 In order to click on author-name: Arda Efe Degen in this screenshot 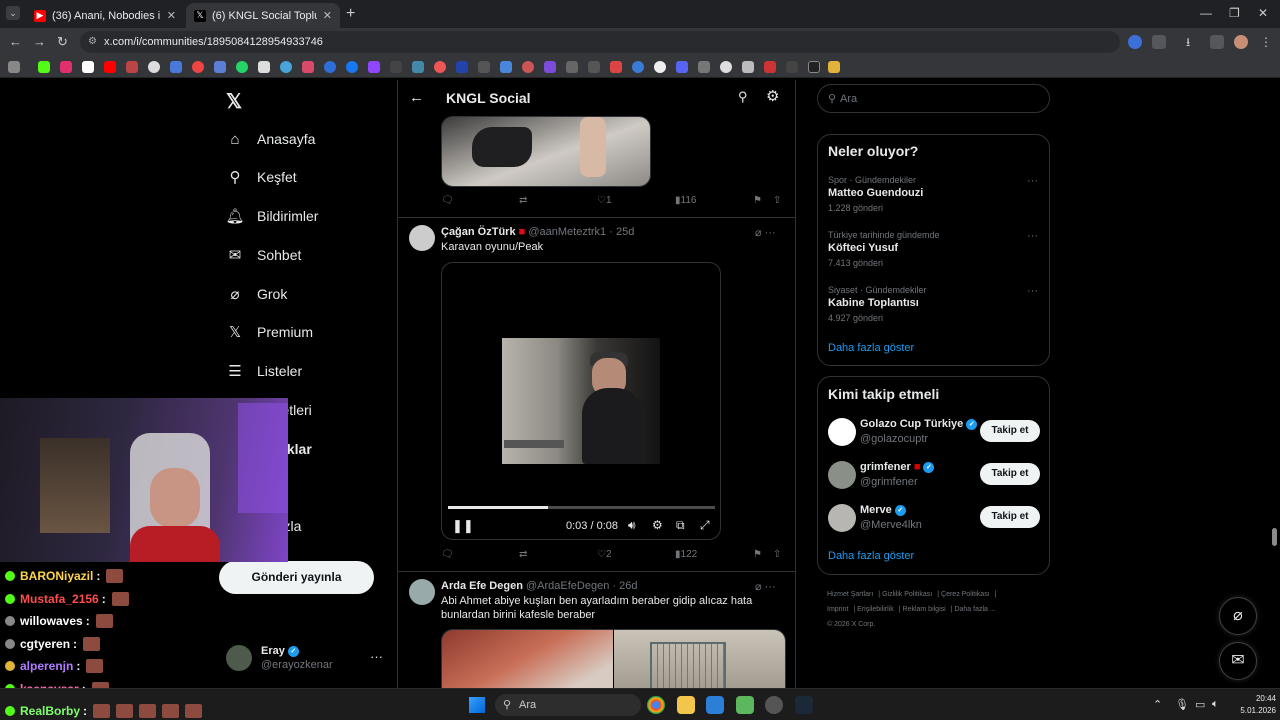, I will do `click(482, 586)`.